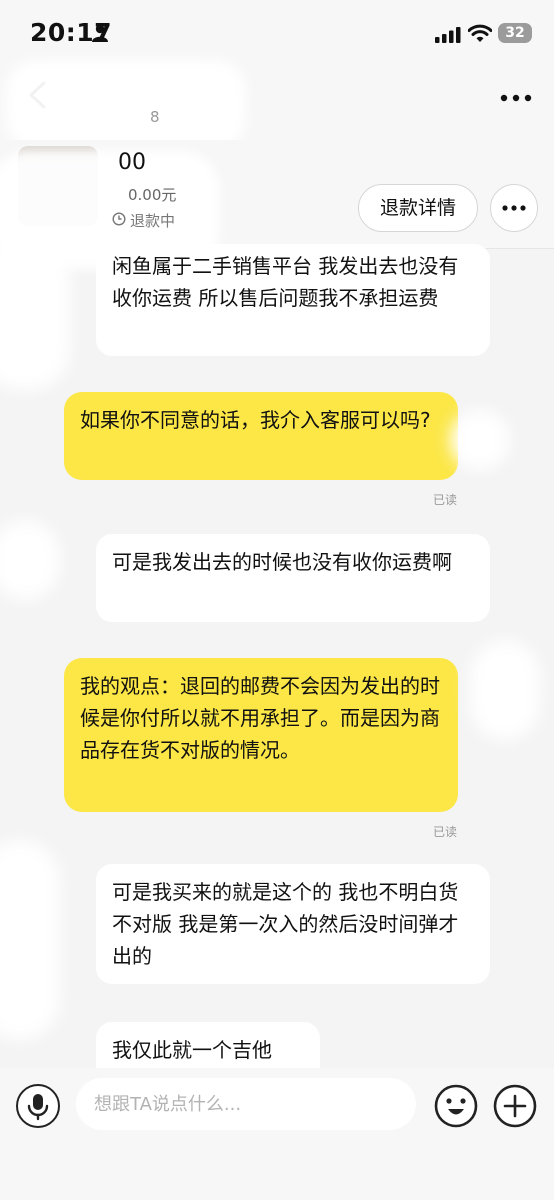  Describe the element at coordinates (515, 1106) in the screenshot. I see `plus-icon` at that location.